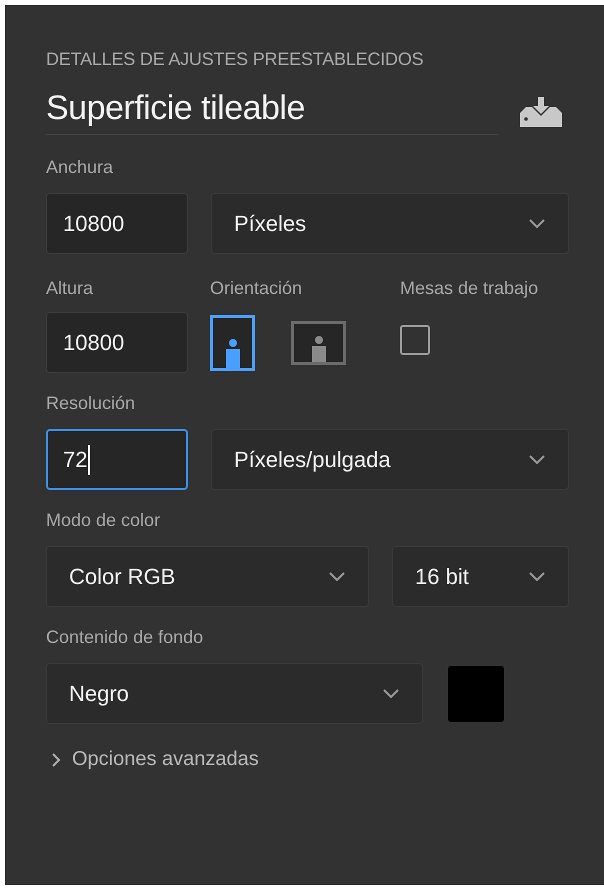 This screenshot has width=604, height=889. I want to click on resolution-label: Resolución, so click(91, 404).